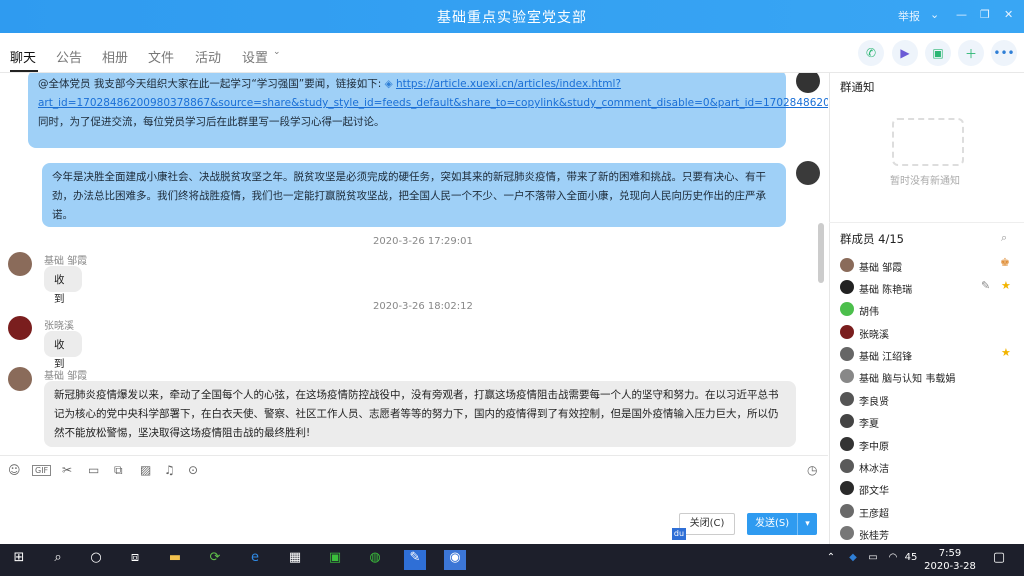  Describe the element at coordinates (812, 470) in the screenshot. I see `history-icon: ◷` at that location.